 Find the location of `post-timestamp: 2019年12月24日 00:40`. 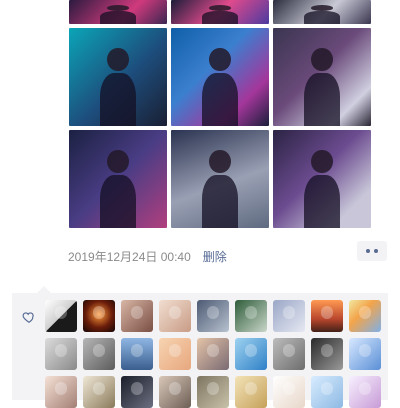

post-timestamp: 2019年12月24日 00:40 is located at coordinates (129, 256).